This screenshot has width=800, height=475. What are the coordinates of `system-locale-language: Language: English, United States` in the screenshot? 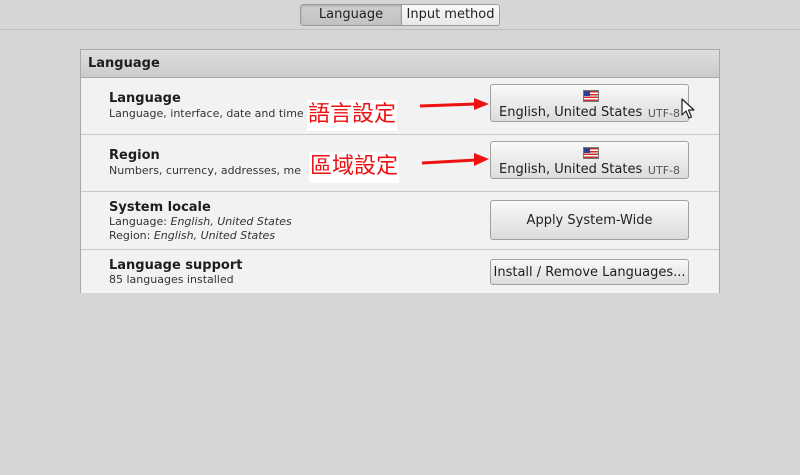 It's located at (200, 221).